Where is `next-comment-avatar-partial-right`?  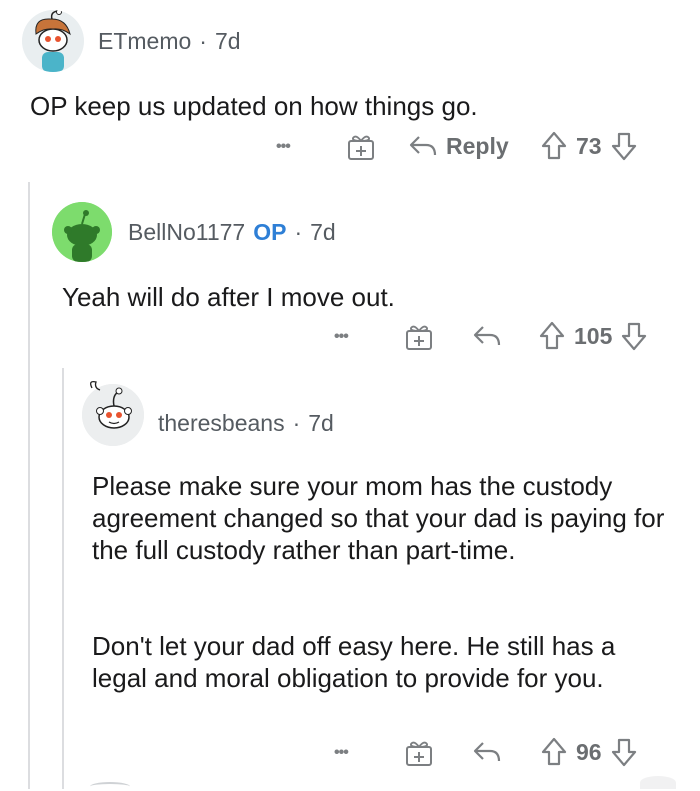
next-comment-avatar-partial-right is located at coordinates (658, 782).